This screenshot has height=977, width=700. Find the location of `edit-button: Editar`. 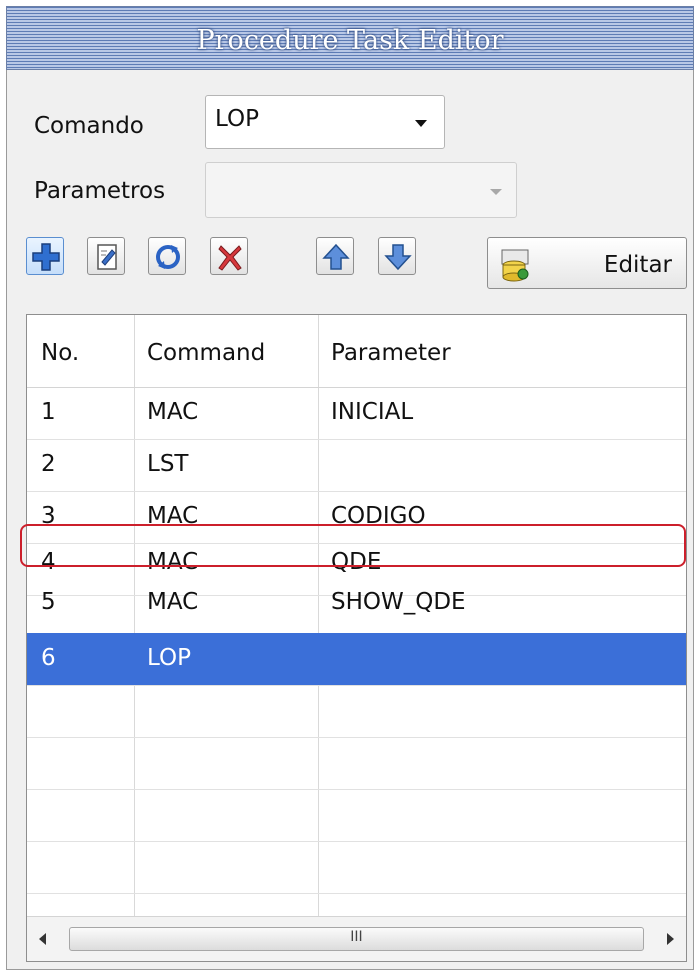

edit-button: Editar is located at coordinates (587, 263).